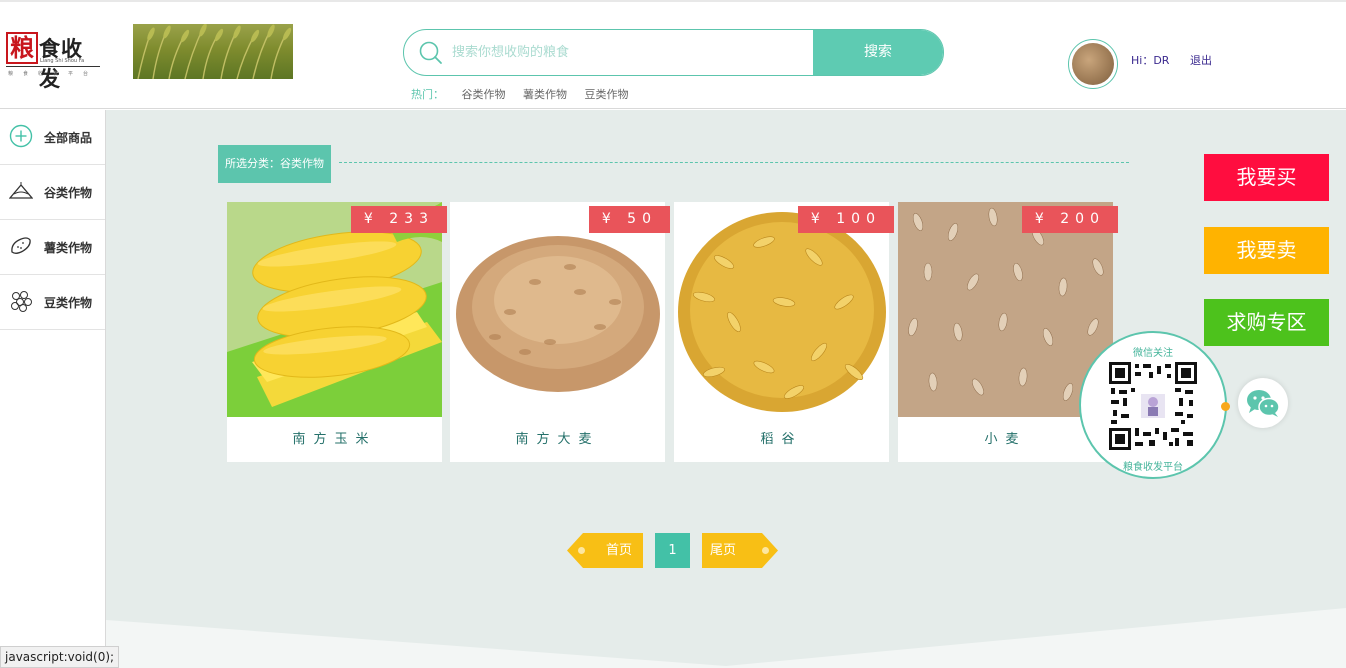 This screenshot has width=1346, height=668. Describe the element at coordinates (1153, 467) in the screenshot. I see `qr-caption: 粮食收发平台` at that location.